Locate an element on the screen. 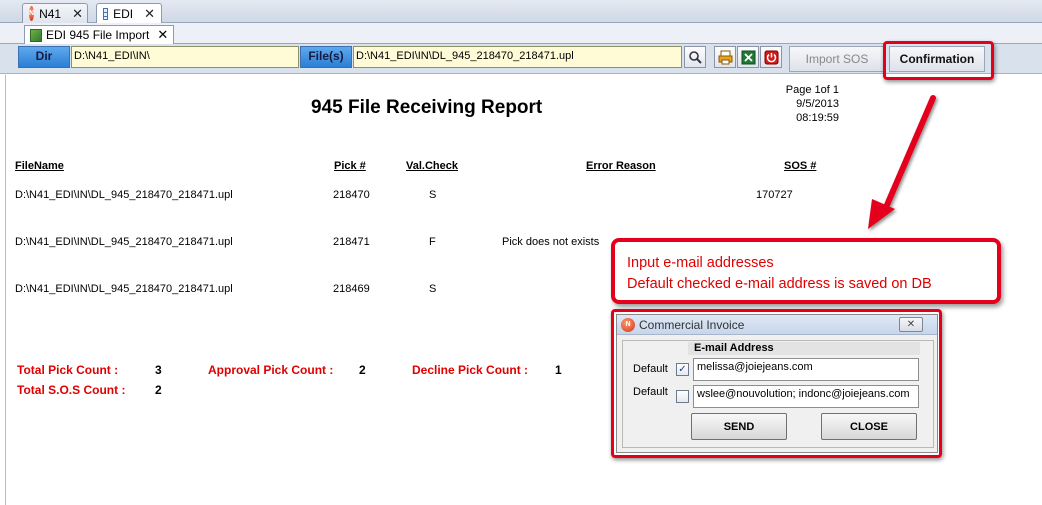 This screenshot has height=505, width=1042. callout-line-1: Input e-mail addresses is located at coordinates (700, 263).